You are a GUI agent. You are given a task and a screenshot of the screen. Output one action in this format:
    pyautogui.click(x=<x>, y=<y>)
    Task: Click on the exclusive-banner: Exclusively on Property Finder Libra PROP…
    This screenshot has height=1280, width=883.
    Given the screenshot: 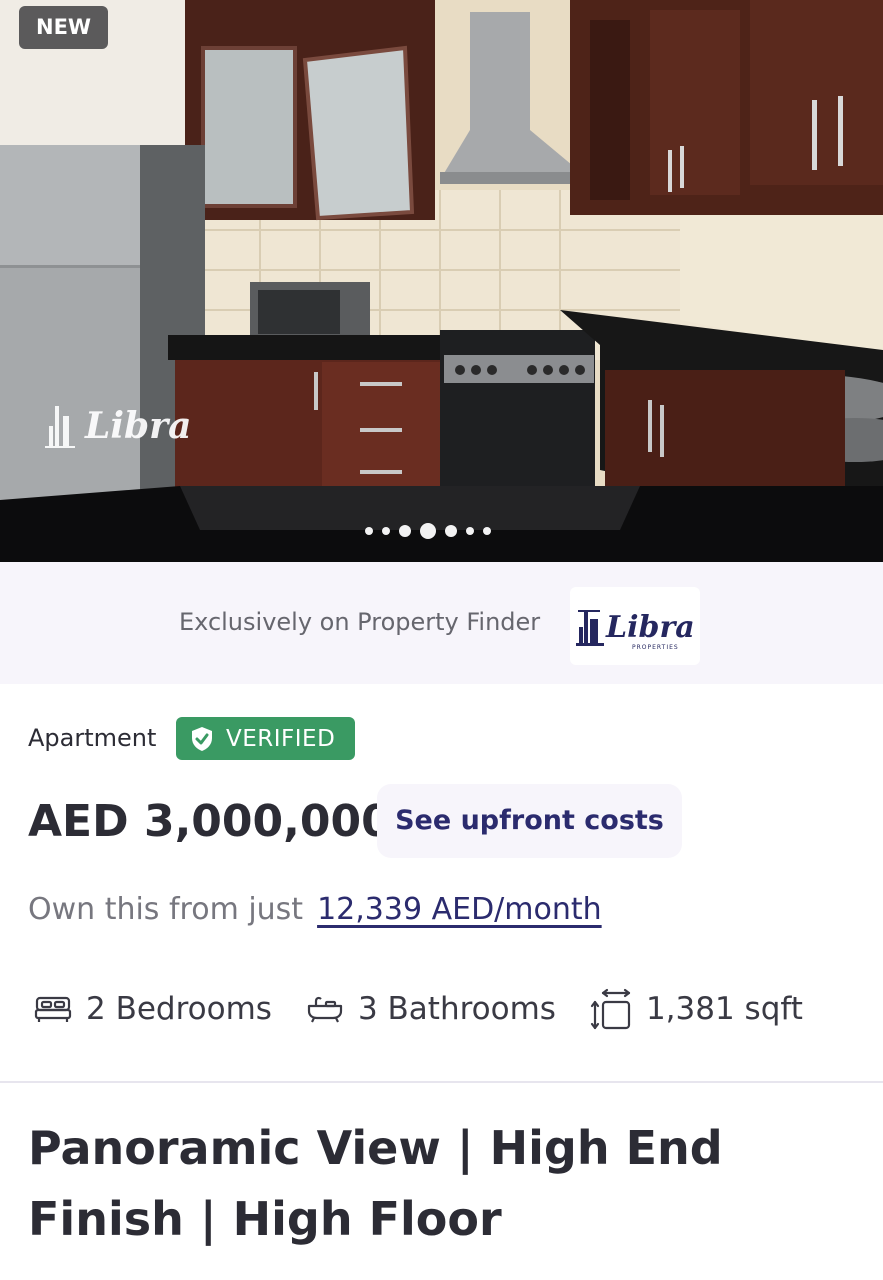 What is the action you would take?
    pyautogui.click(x=441, y=623)
    